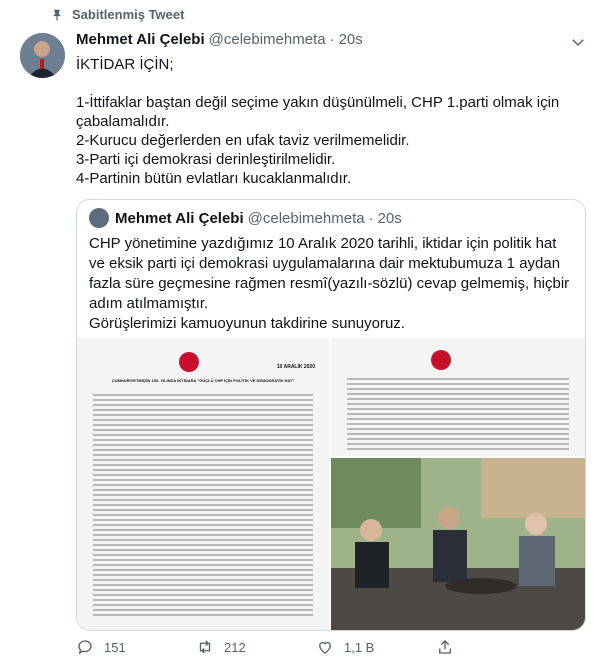  I want to click on letter-page-image, so click(458, 397).